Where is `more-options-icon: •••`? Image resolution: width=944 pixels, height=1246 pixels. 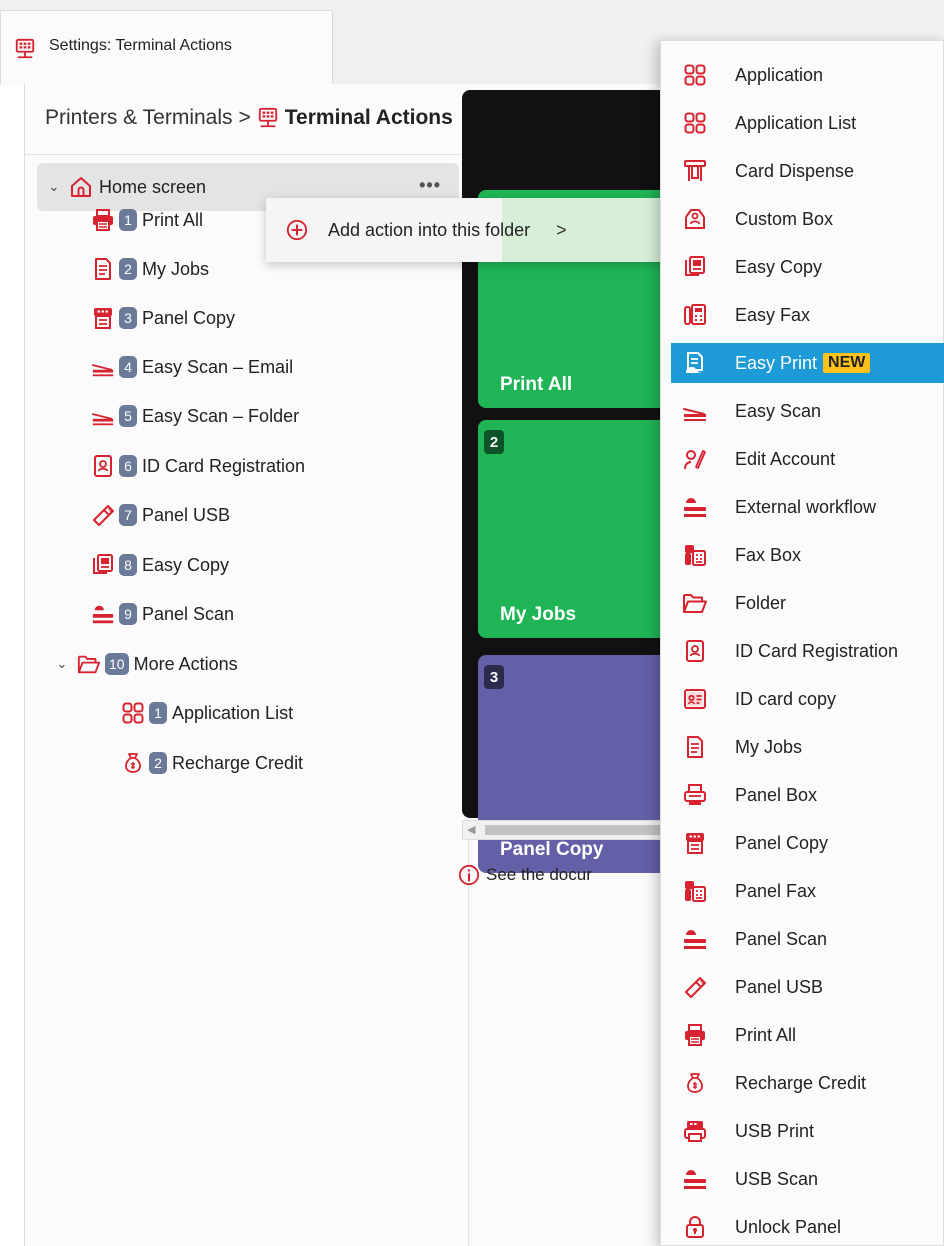 more-options-icon: ••• is located at coordinates (430, 185).